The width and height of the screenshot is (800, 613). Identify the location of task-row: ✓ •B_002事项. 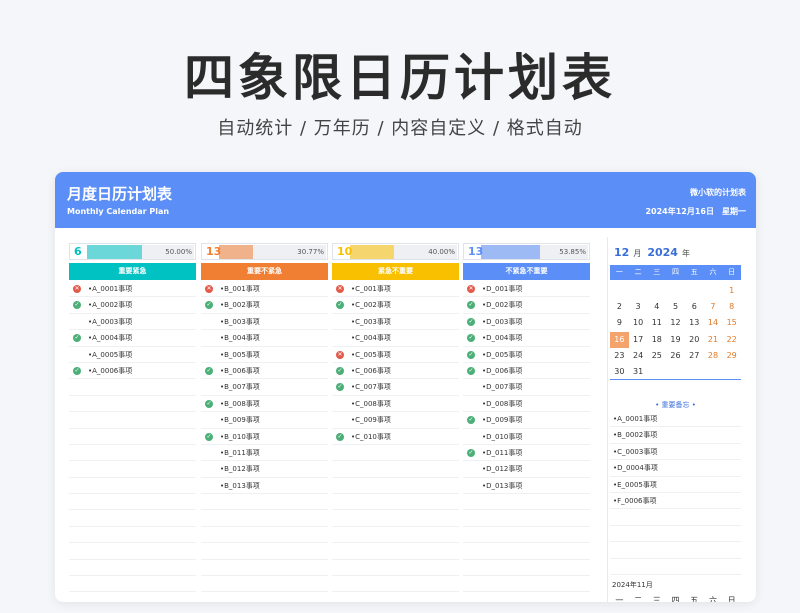
(264, 305).